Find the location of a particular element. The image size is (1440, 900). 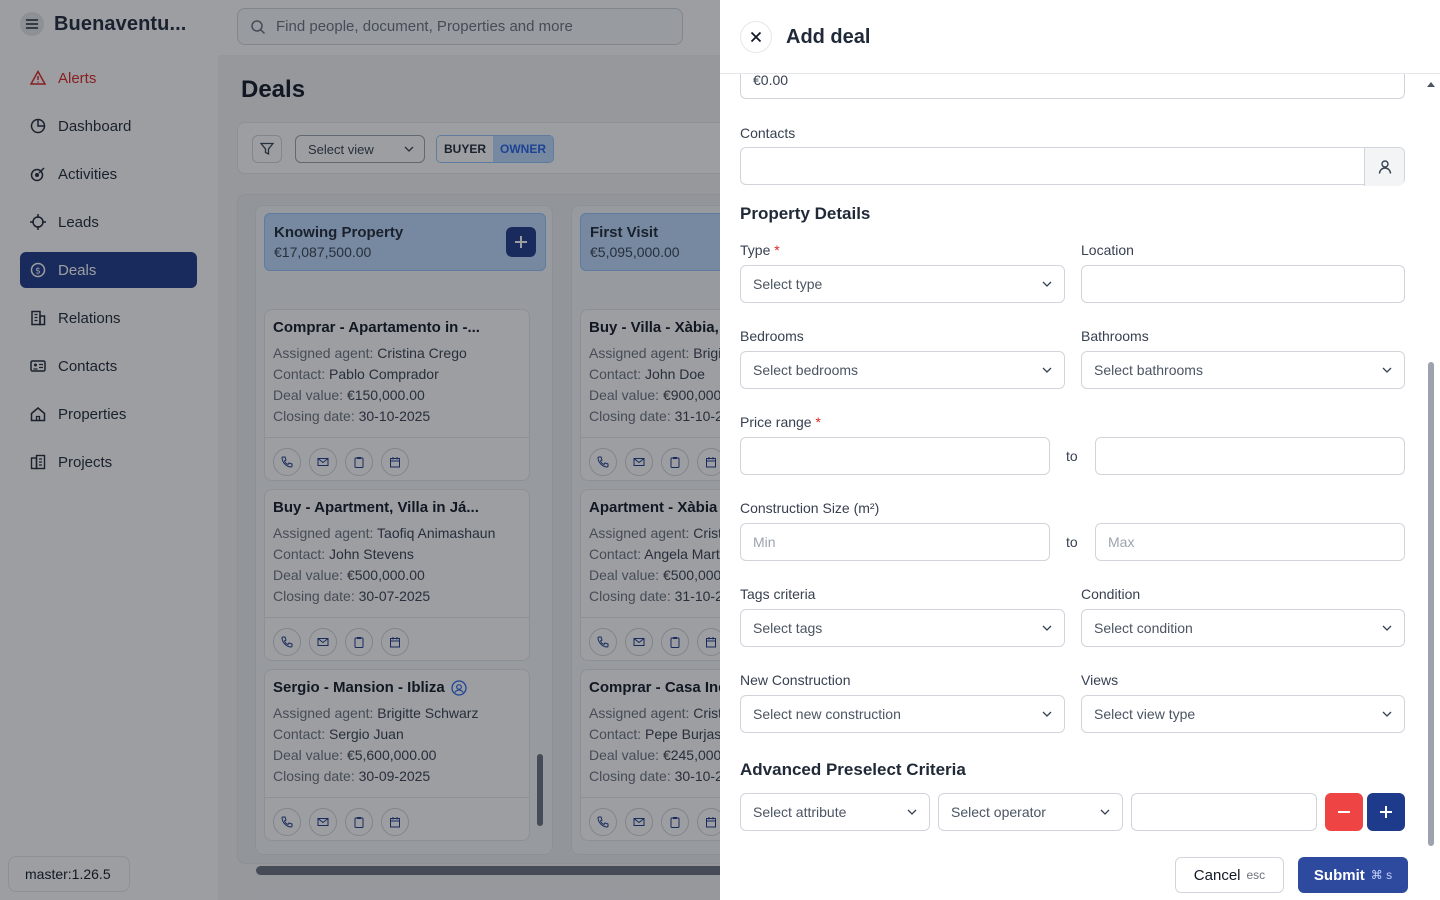

remove-criteria-button is located at coordinates (1344, 812).